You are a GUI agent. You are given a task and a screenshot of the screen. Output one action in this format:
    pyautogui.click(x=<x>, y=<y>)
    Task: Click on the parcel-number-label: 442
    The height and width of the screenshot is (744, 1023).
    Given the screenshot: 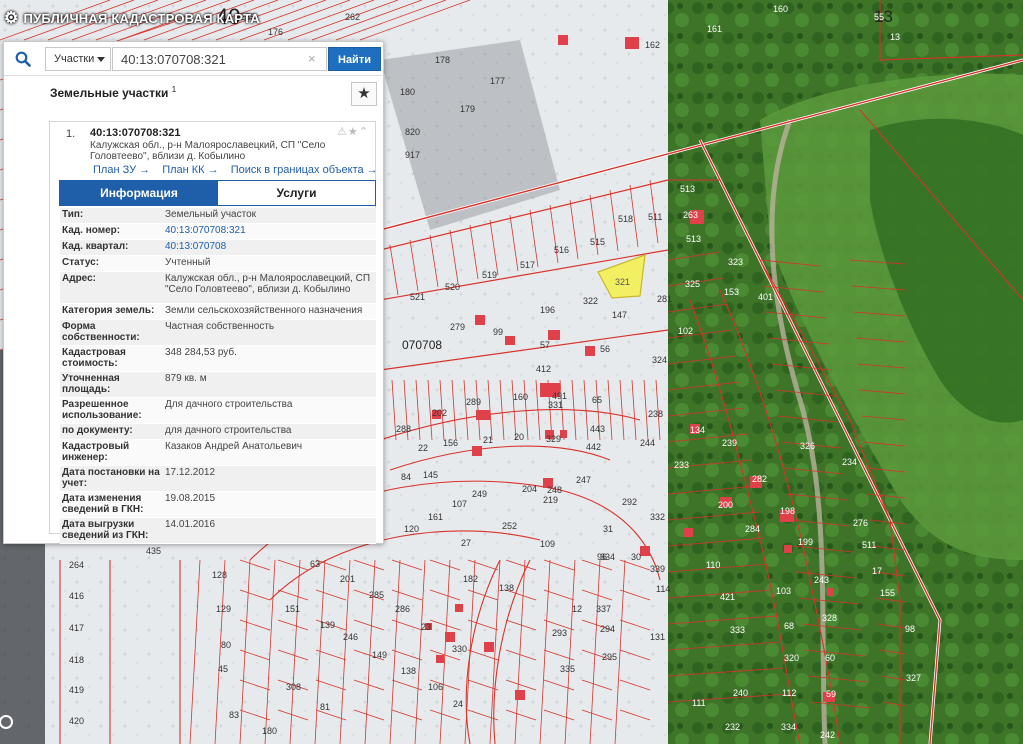 What is the action you would take?
    pyautogui.click(x=593, y=447)
    